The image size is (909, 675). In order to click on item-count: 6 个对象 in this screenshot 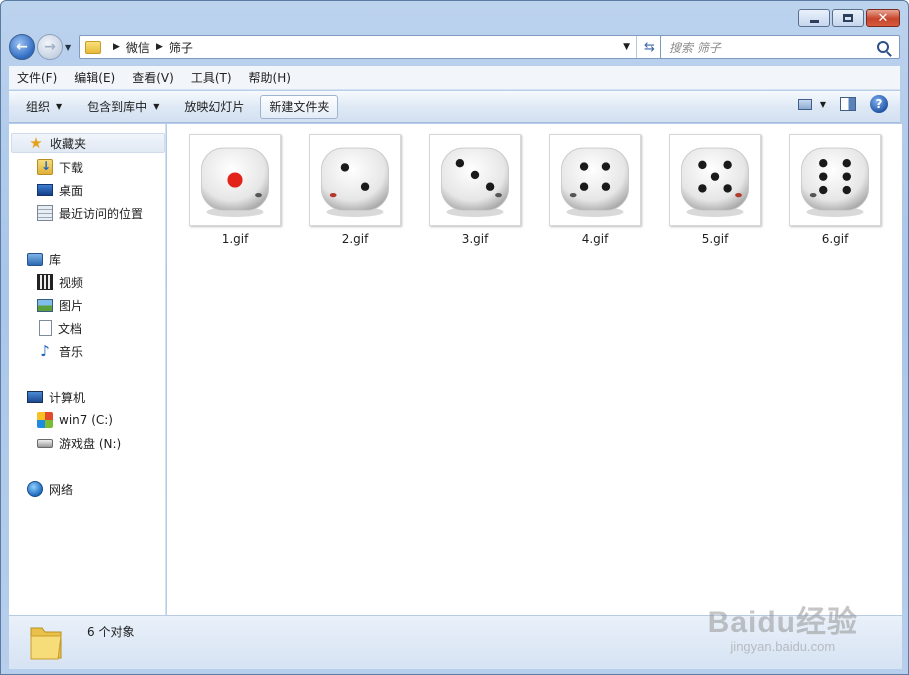, I will do `click(111, 632)`.